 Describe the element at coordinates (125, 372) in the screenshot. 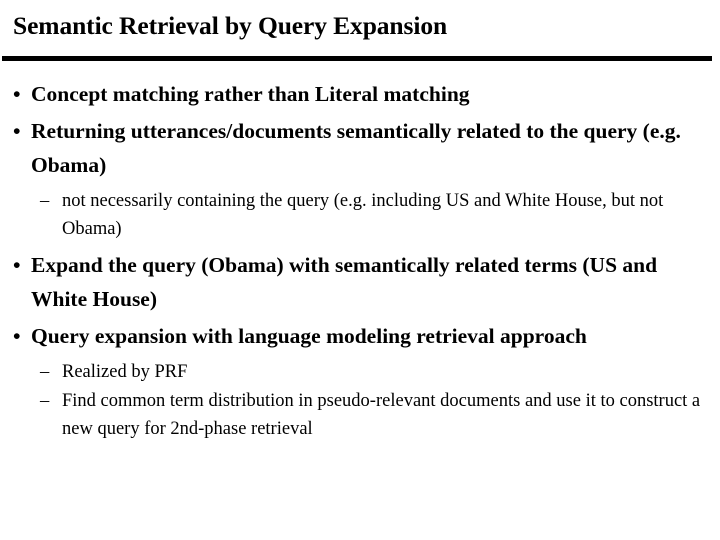

I see `sub-list-item-text: Realized by PRF` at that location.